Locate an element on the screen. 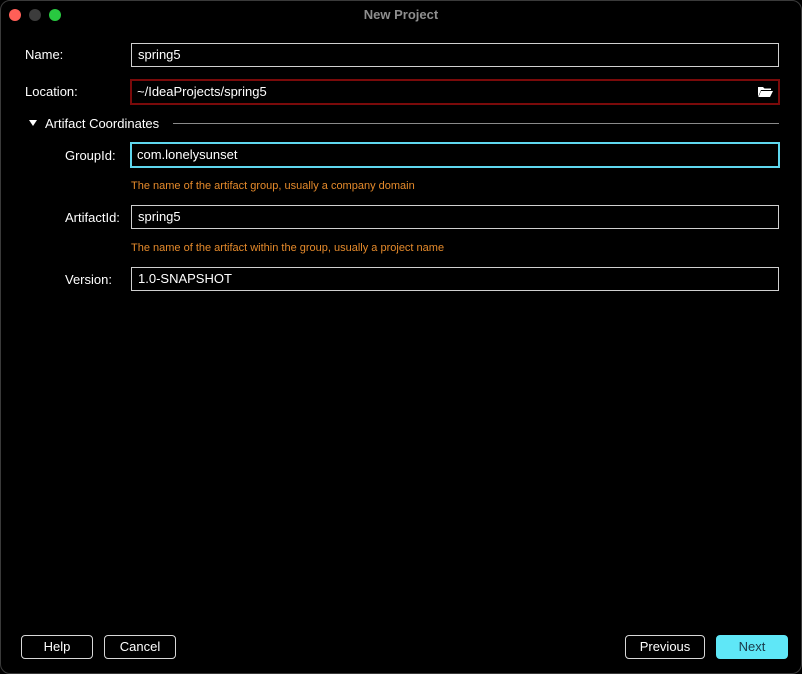 Image resolution: width=802 pixels, height=674 pixels. window-title: New Project is located at coordinates (401, 14).